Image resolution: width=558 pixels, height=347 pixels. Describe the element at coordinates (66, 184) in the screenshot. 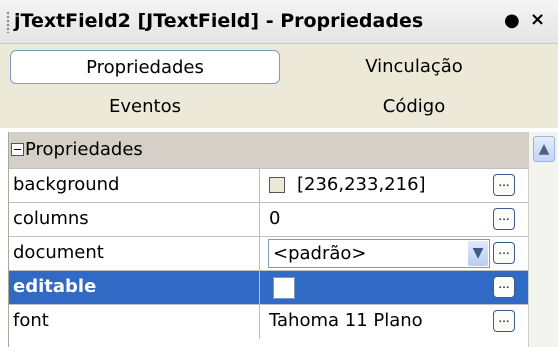

I see `property-name: background` at that location.